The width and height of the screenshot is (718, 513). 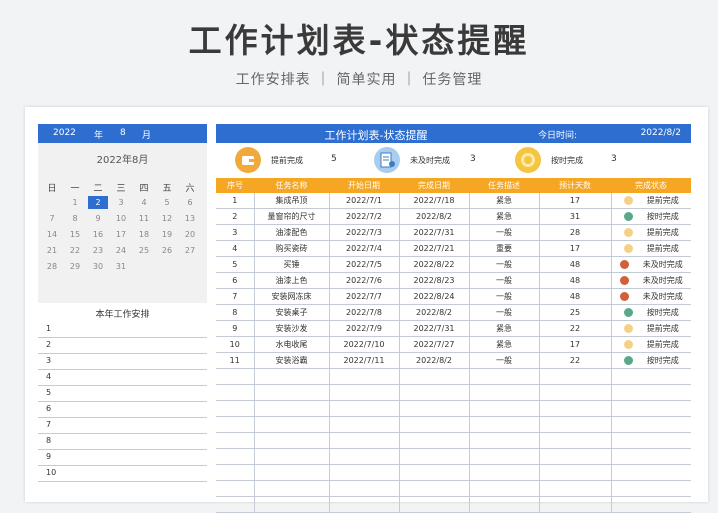 What do you see at coordinates (434, 248) in the screenshot?
I see `cell-end: 2022/7/21` at bounding box center [434, 248].